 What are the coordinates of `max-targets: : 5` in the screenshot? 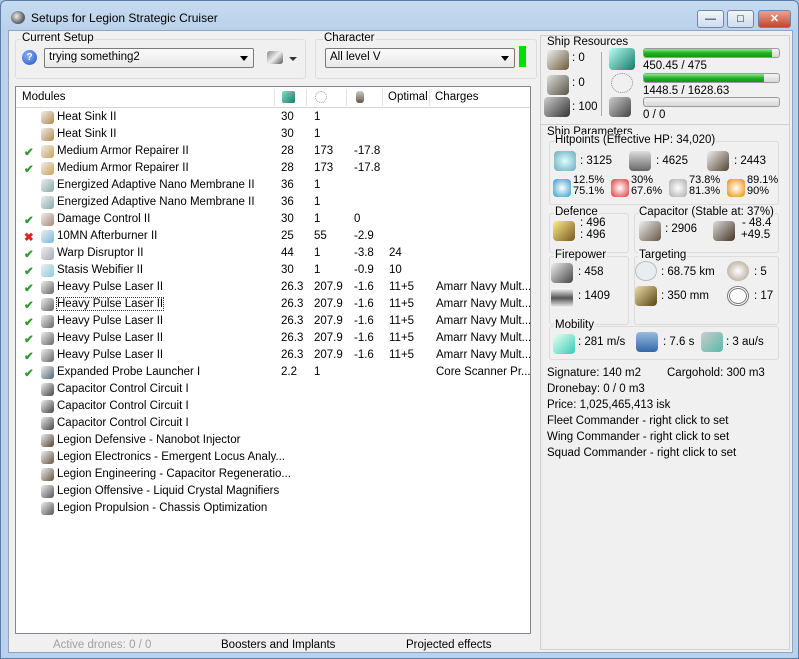 It's located at (760, 272).